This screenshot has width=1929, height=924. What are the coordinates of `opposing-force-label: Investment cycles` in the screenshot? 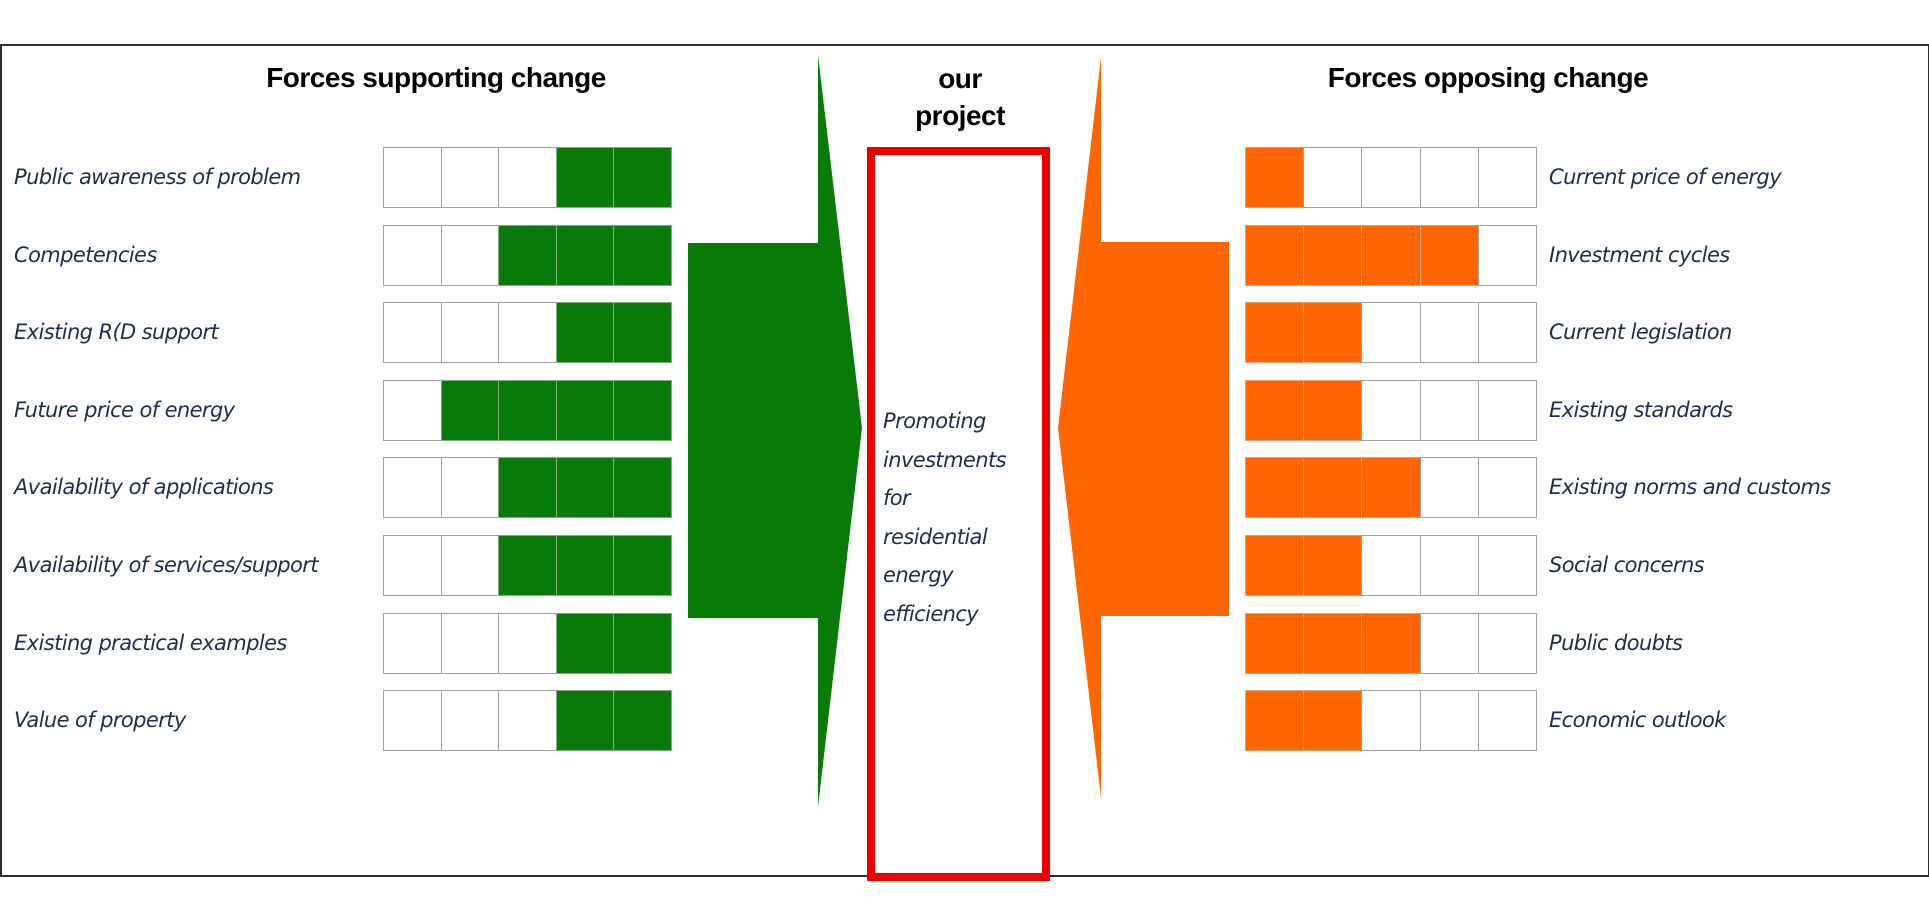 It's located at (1639, 254).